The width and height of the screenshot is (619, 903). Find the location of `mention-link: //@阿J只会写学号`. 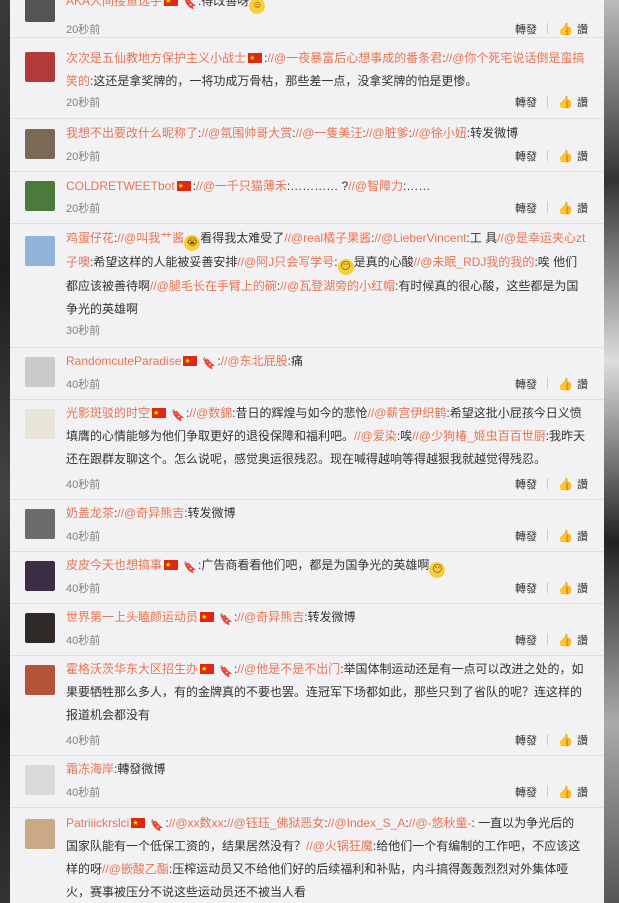

mention-link: //@阿J只会写学号 is located at coordinates (285, 262).